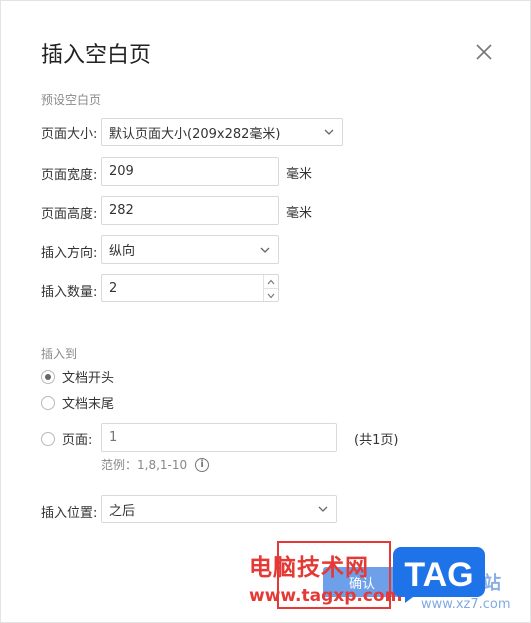 The image size is (531, 623). What do you see at coordinates (69, 214) in the screenshot?
I see `page-height-label: 页面高度:` at bounding box center [69, 214].